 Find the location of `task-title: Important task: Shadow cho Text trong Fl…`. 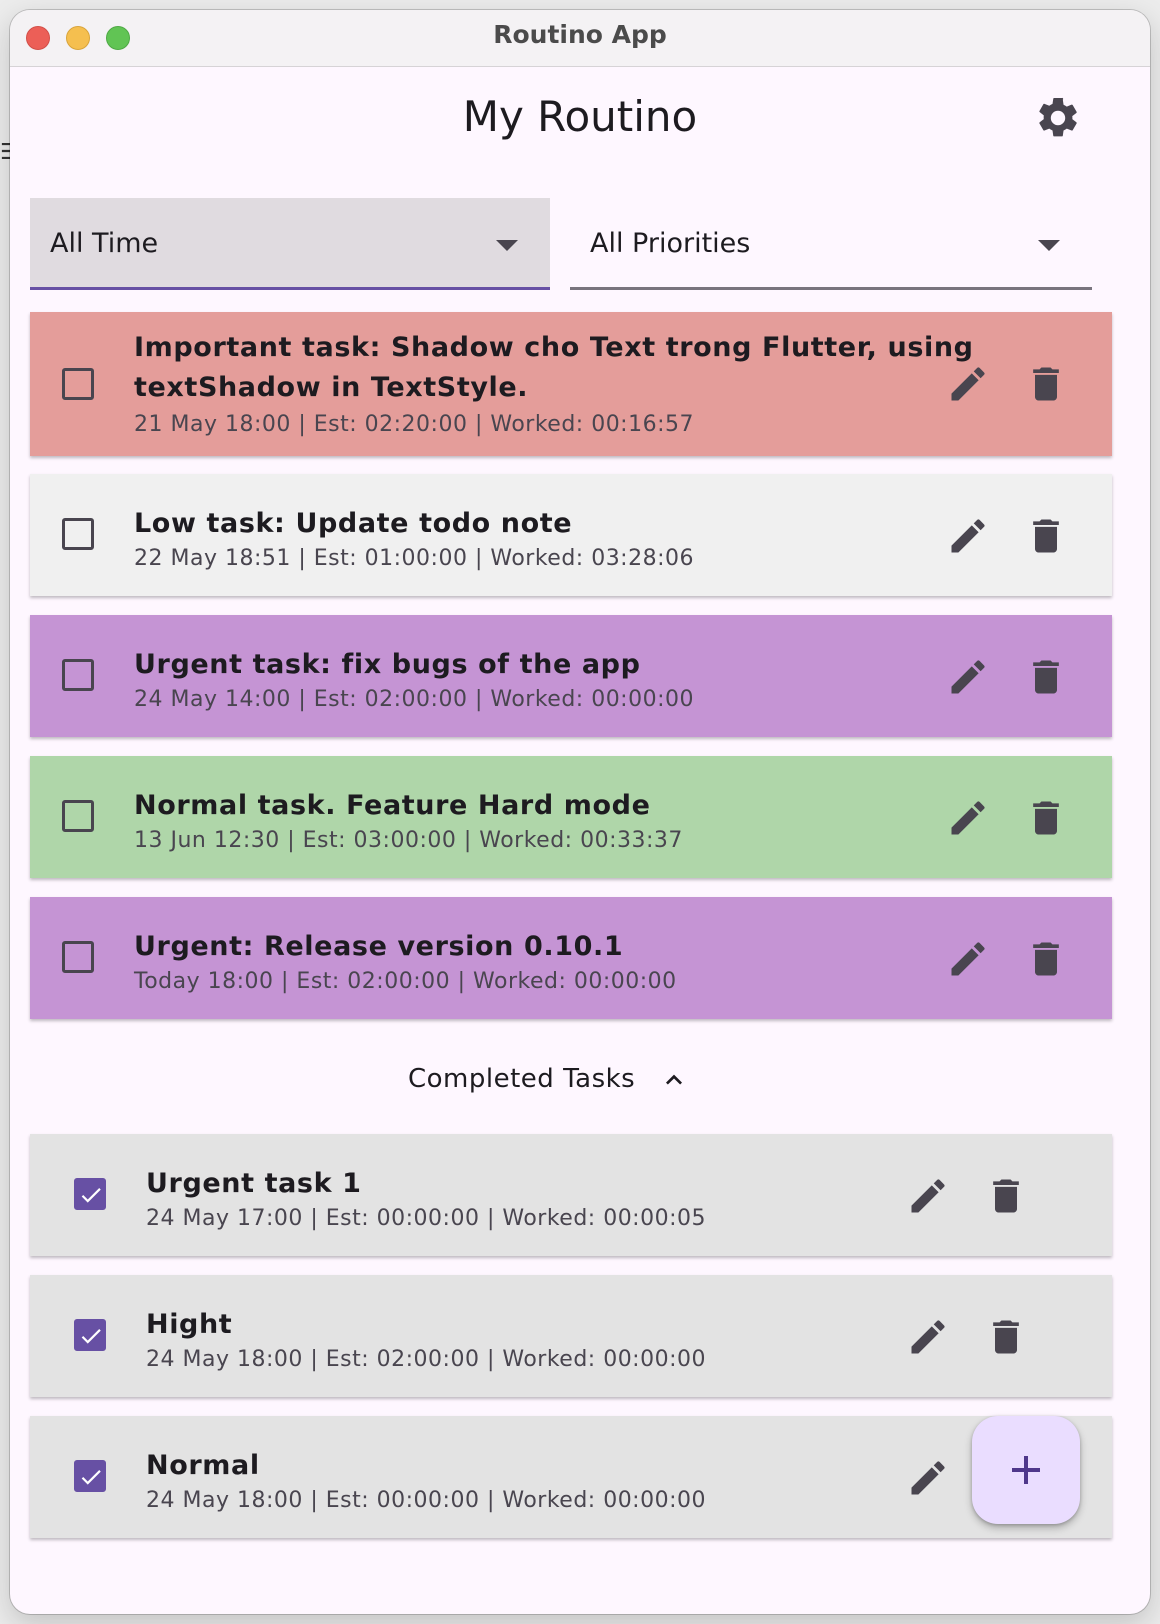

task-title: Important task: Shadow cho Text trong Fl… is located at coordinates (554, 367).